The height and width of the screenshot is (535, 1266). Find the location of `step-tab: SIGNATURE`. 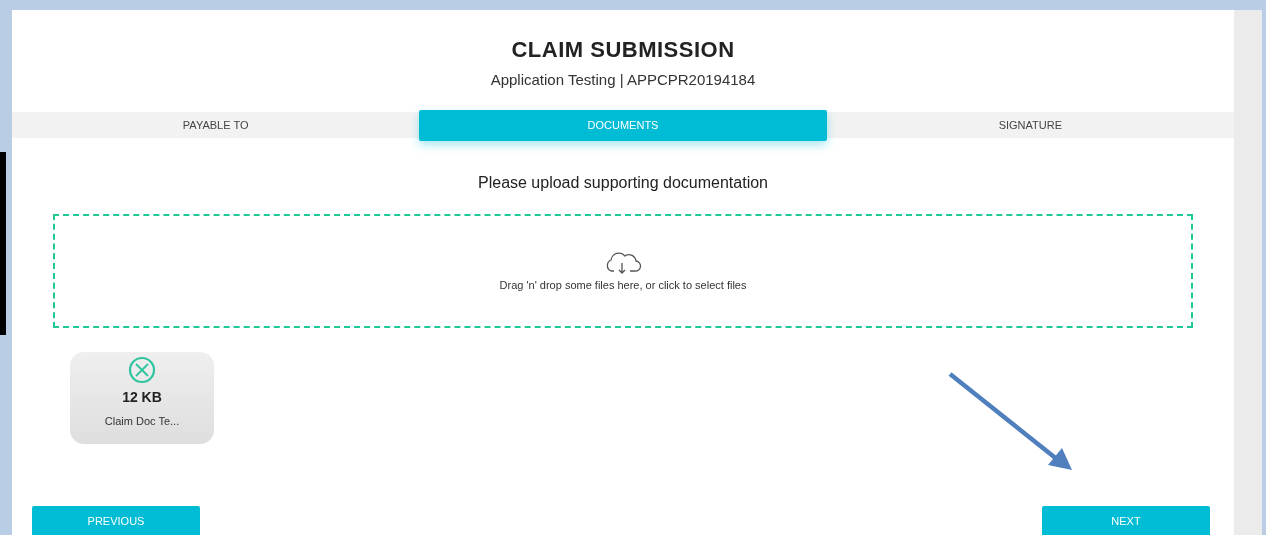

step-tab: SIGNATURE is located at coordinates (1030, 125).